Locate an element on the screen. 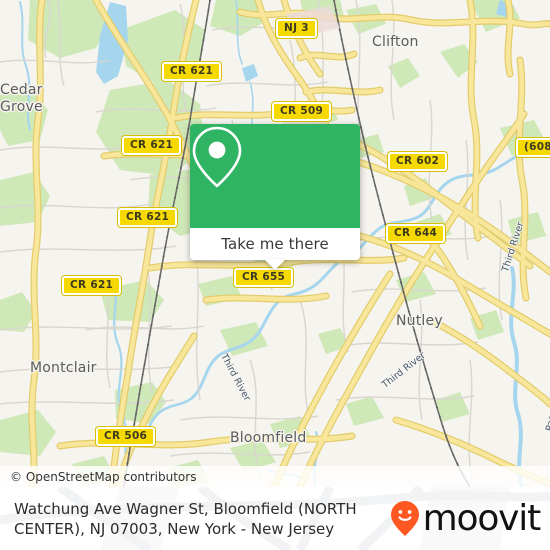 This screenshot has height=550, width=550. moovit-wordmark: moovit is located at coordinates (482, 518).